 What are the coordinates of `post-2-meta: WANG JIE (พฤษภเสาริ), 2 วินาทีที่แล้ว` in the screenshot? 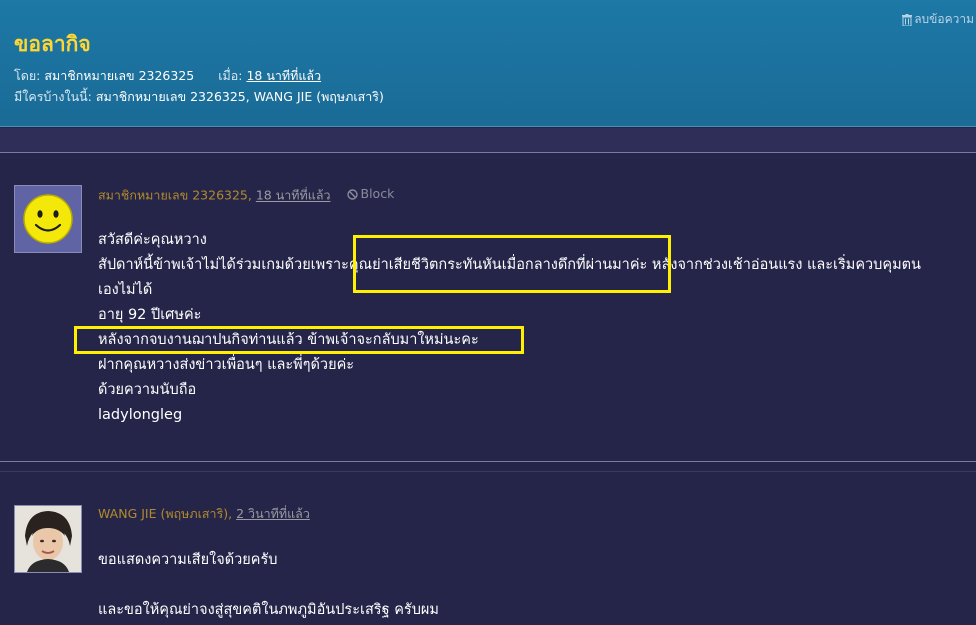 It's located at (204, 513).